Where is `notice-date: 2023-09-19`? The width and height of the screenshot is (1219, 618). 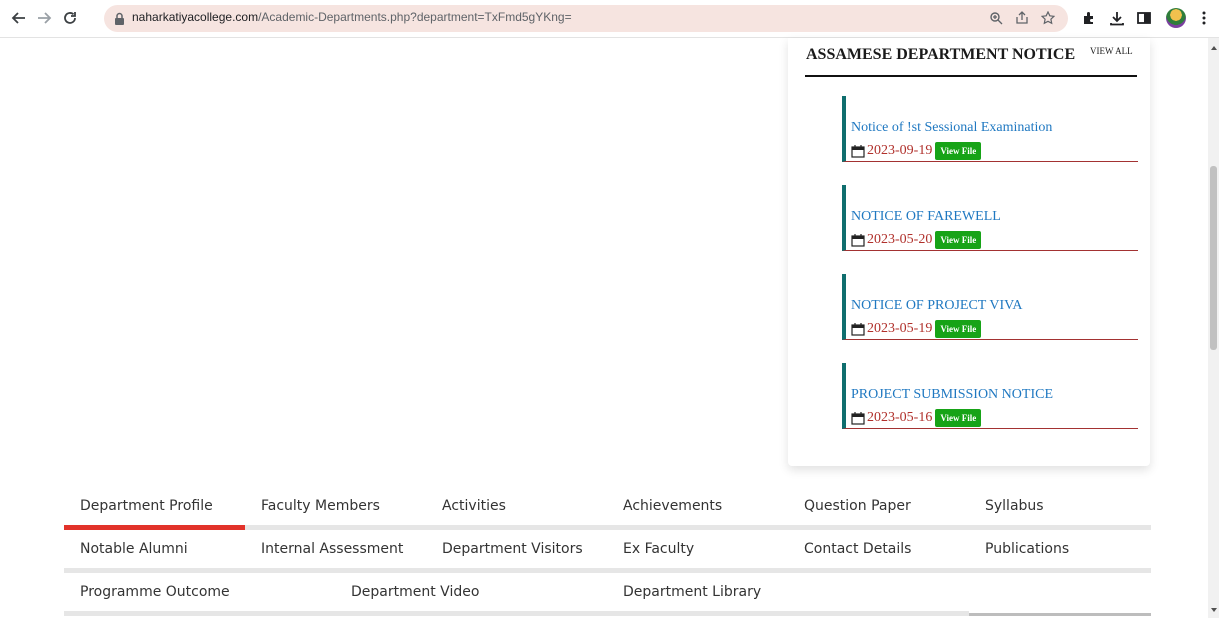
notice-date: 2023-09-19 is located at coordinates (900, 150).